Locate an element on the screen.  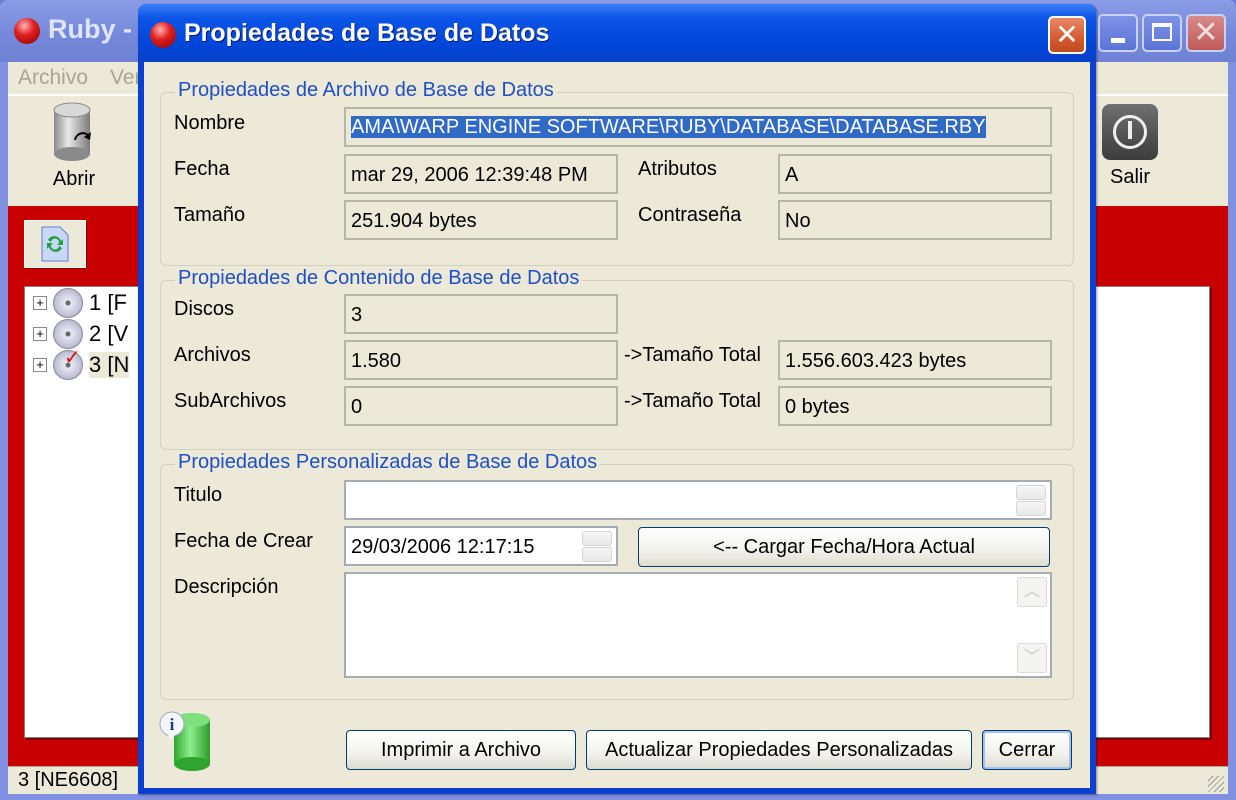
file-properties-title: Propiedades de Archivo de Base de Datos is located at coordinates (366, 90).